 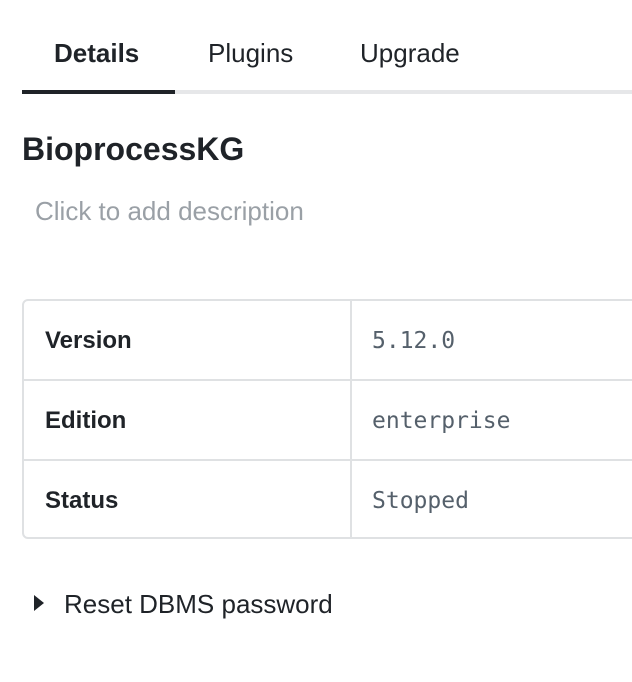 I want to click on status-value: Stopped, so click(x=420, y=501).